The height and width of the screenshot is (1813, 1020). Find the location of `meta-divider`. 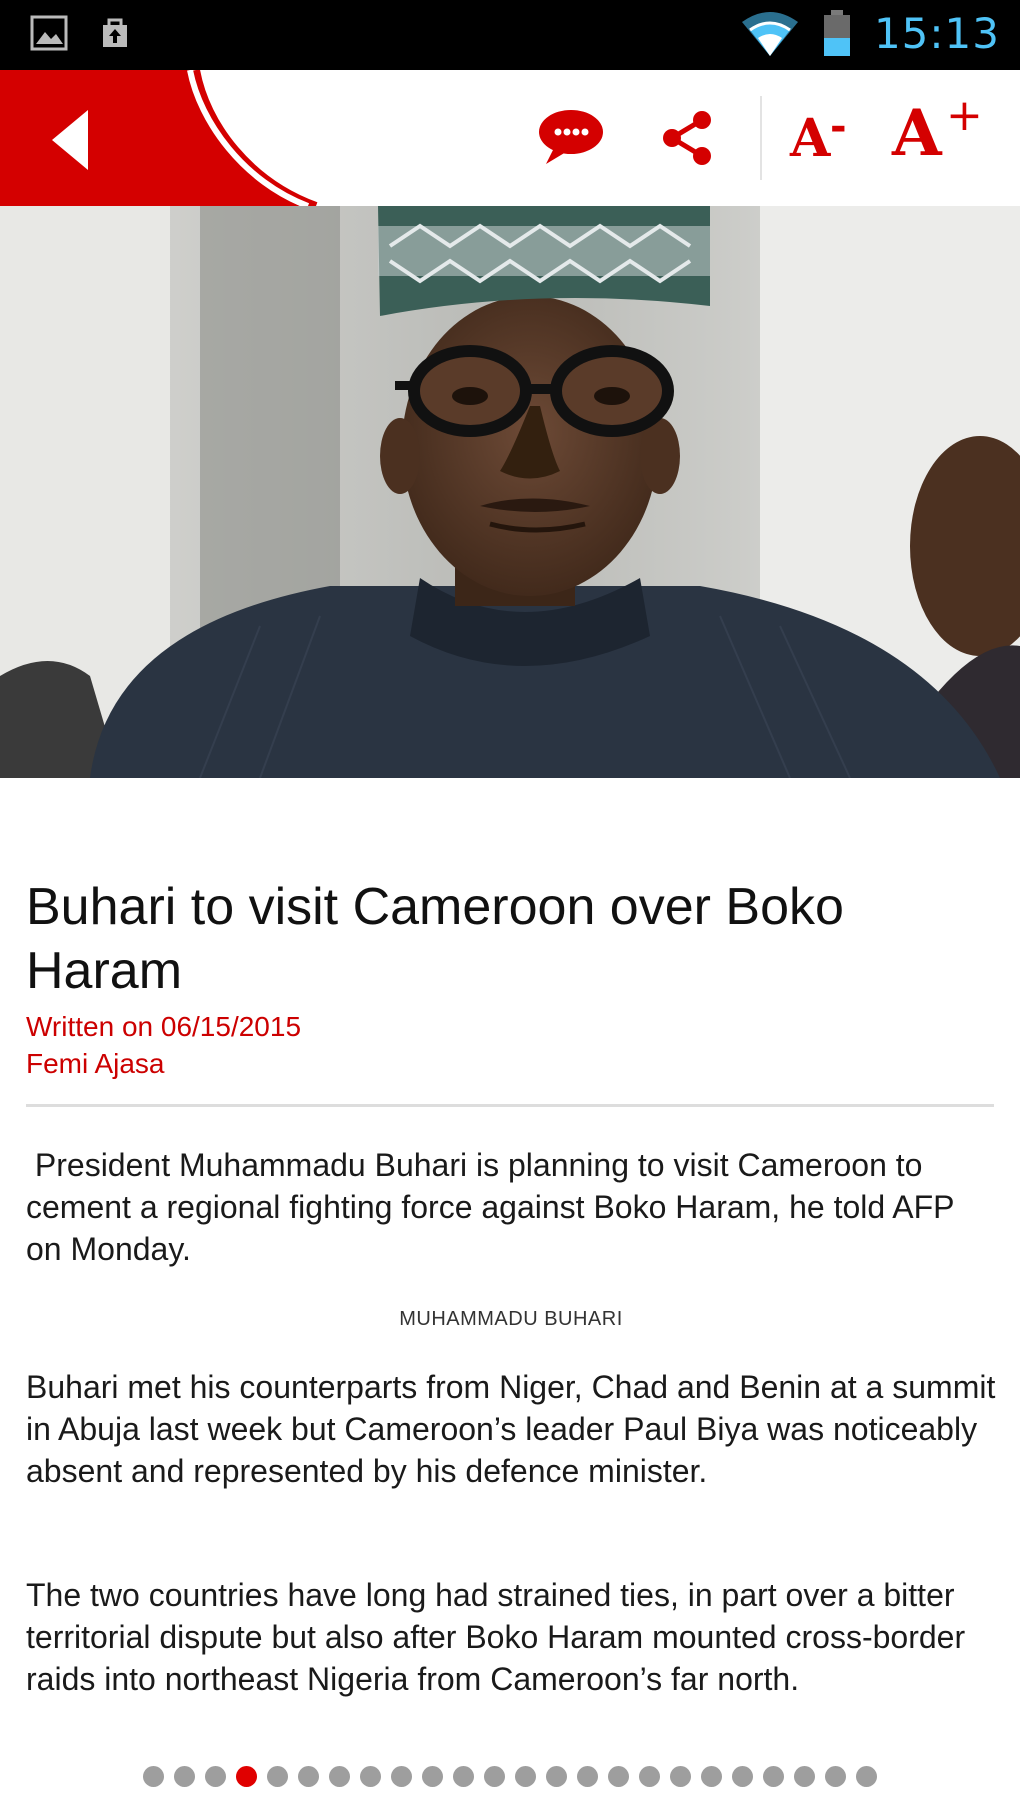

meta-divider is located at coordinates (510, 1105).